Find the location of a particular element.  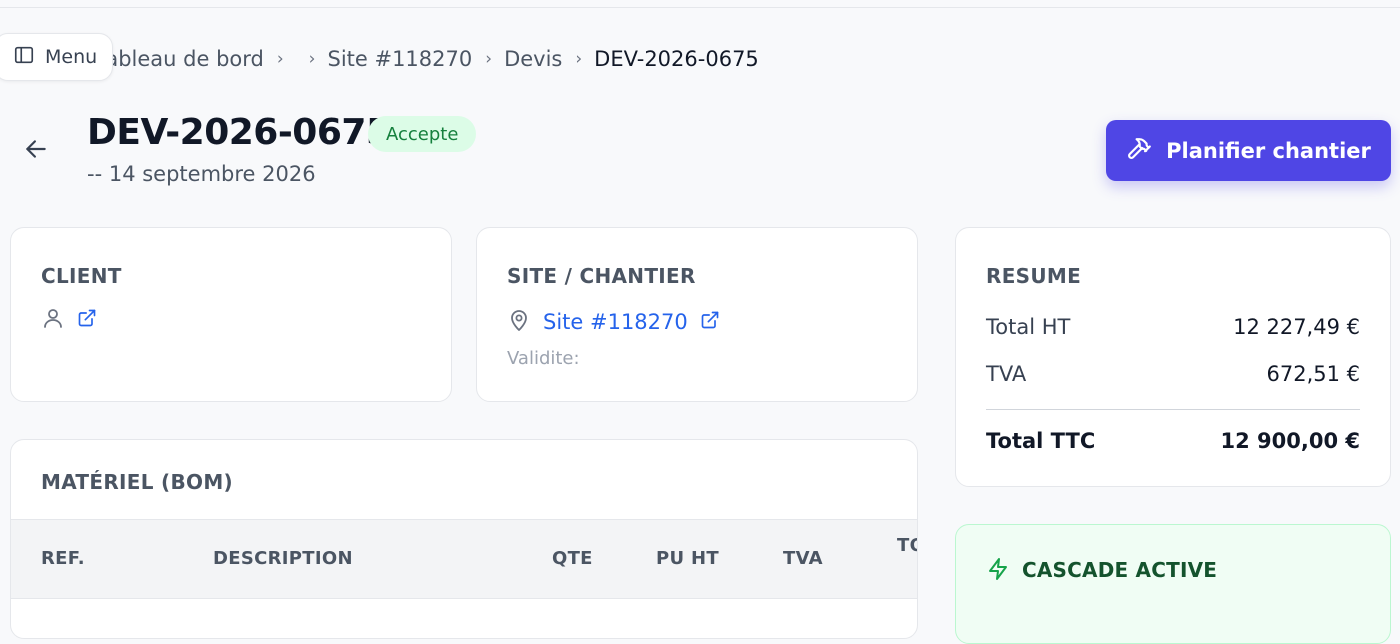

client-card-title: CLIENT is located at coordinates (81, 276).